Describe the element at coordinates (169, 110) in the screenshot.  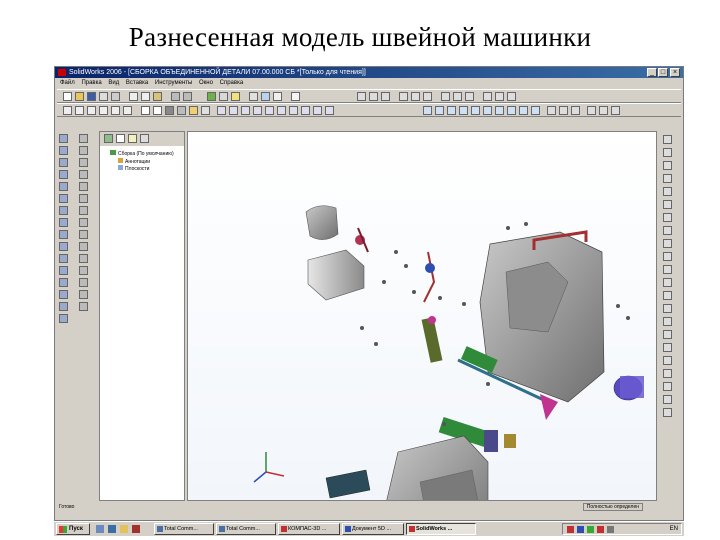
I see `shaded-icon` at that location.